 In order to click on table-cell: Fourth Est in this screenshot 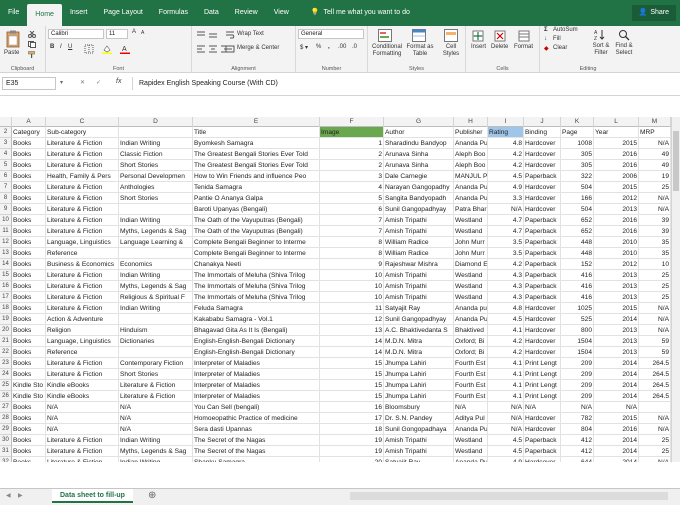, I will do `click(471, 385)`.